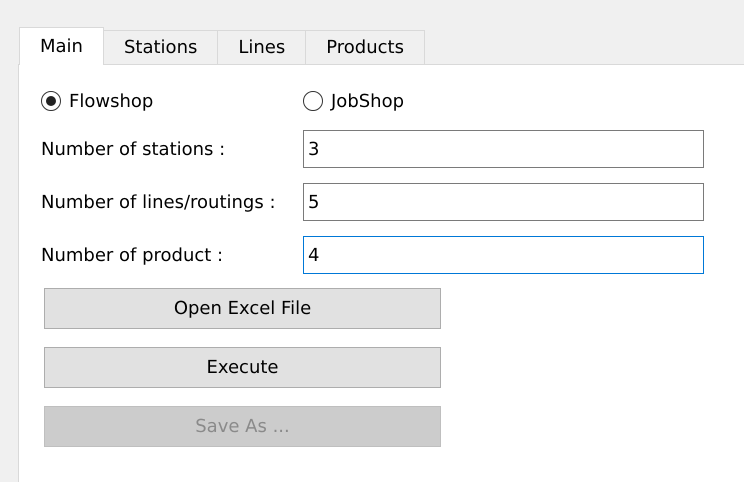 This screenshot has width=744, height=482. Describe the element at coordinates (242, 367) in the screenshot. I see `action-button: Execute` at that location.